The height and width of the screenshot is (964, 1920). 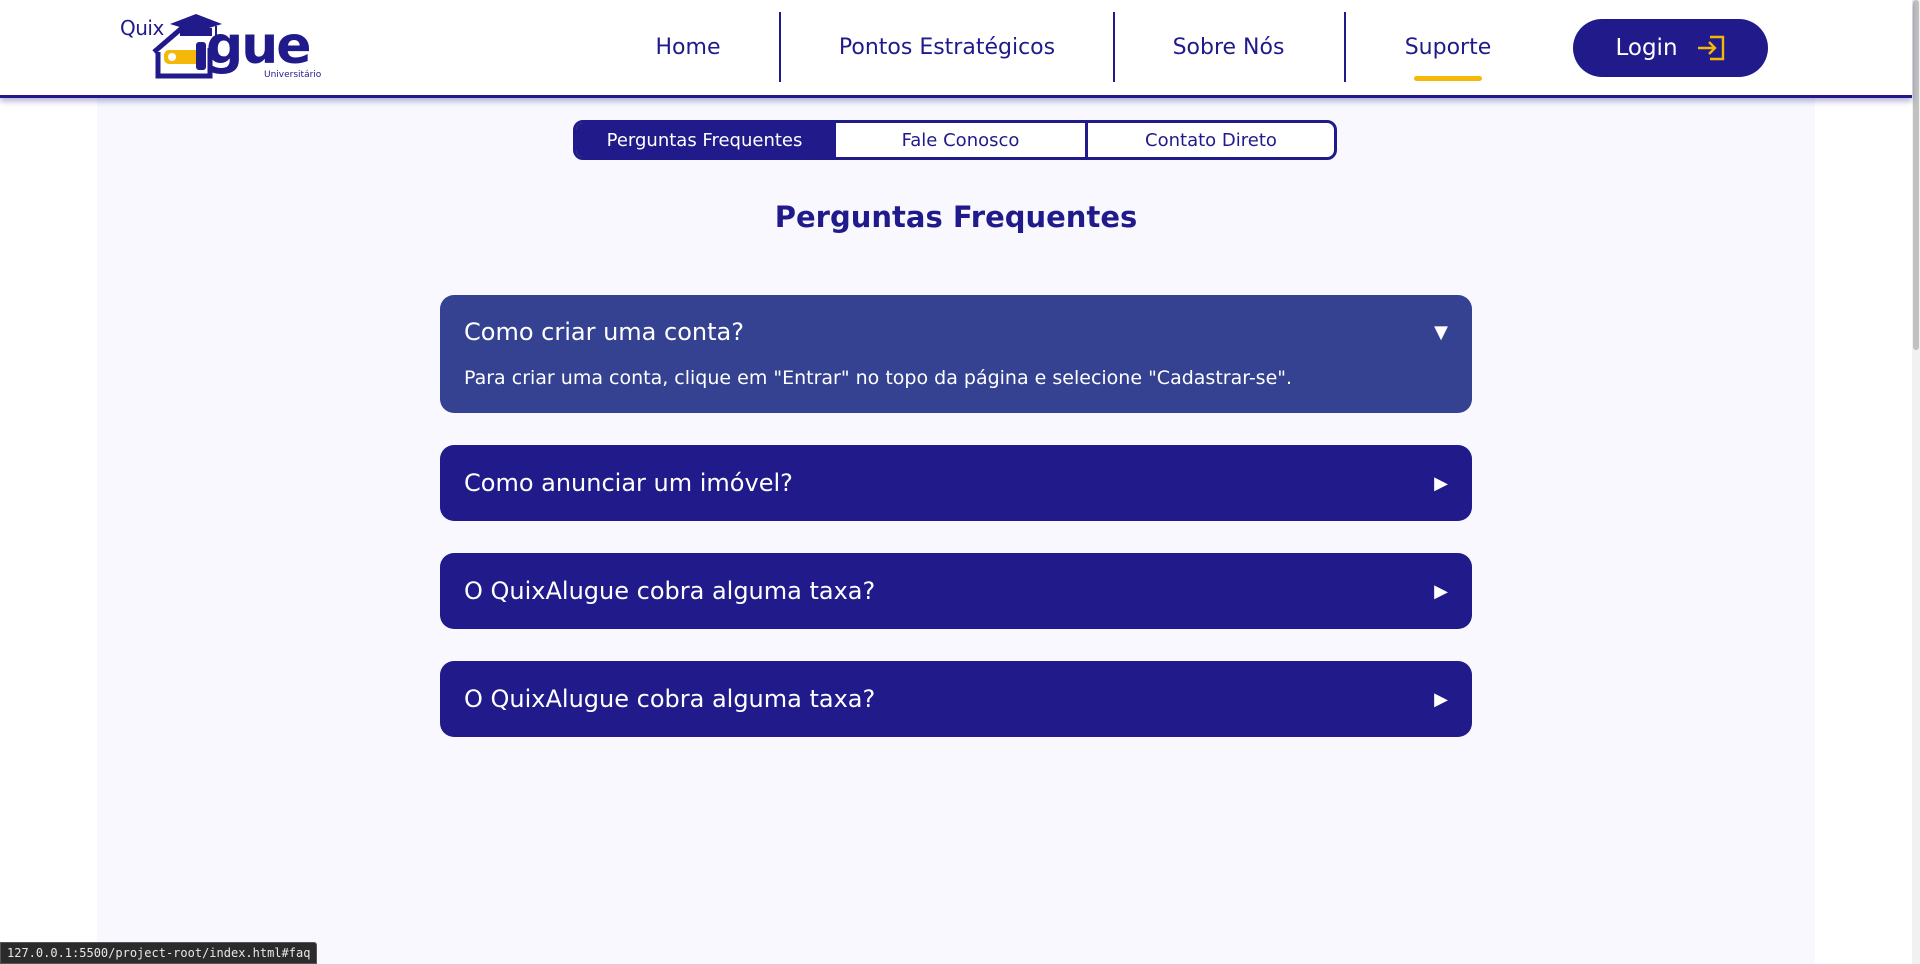 What do you see at coordinates (704, 140) in the screenshot?
I see `tab-perguntas-frequentes: Perguntas Frequentes` at bounding box center [704, 140].